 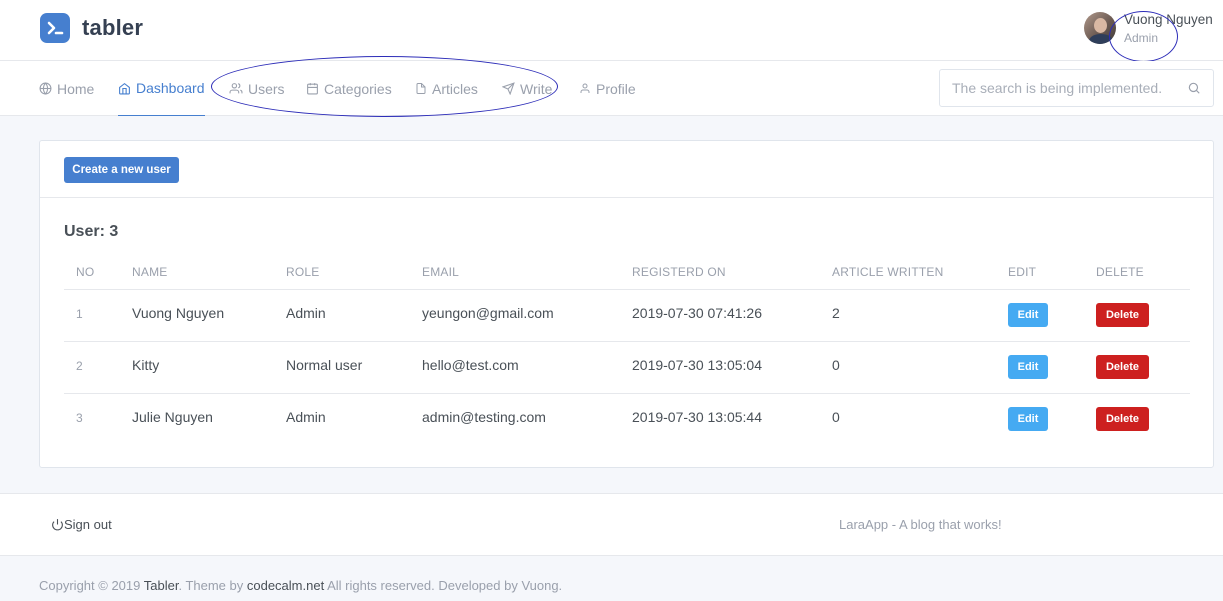 What do you see at coordinates (443, 585) in the screenshot?
I see `copyright-text: All rights reserved. Developed by Vuong.` at bounding box center [443, 585].